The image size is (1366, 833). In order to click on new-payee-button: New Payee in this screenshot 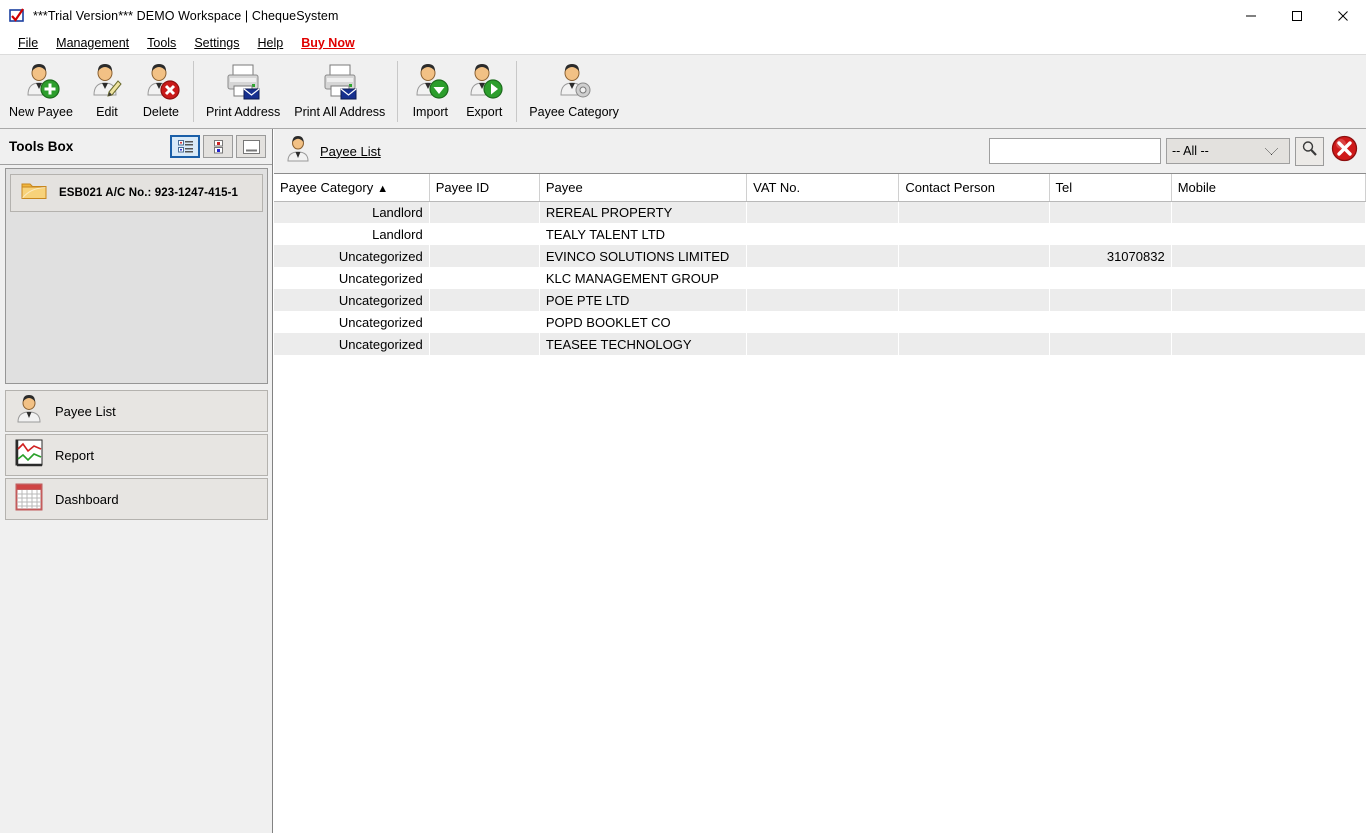, I will do `click(41, 91)`.